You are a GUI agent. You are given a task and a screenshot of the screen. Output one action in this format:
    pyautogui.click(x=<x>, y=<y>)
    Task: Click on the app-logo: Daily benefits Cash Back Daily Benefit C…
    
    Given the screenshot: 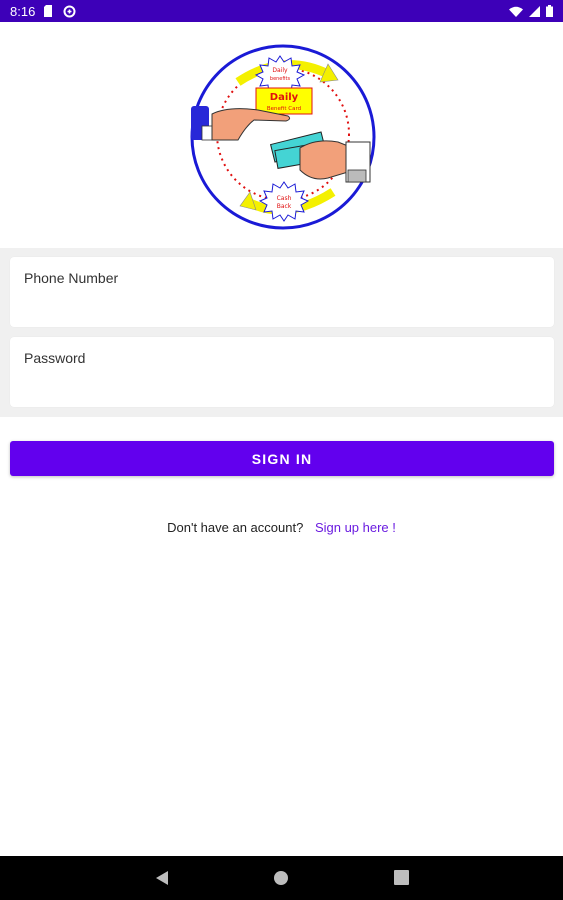 What is the action you would take?
    pyautogui.click(x=283, y=137)
    